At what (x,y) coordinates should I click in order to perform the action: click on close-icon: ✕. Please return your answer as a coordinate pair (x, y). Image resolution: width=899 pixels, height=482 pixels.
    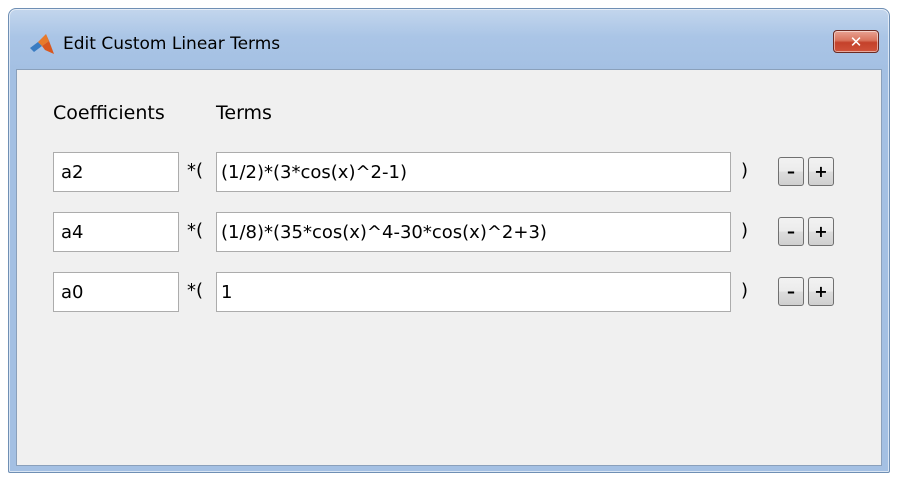
    Looking at the image, I should click on (856, 41).